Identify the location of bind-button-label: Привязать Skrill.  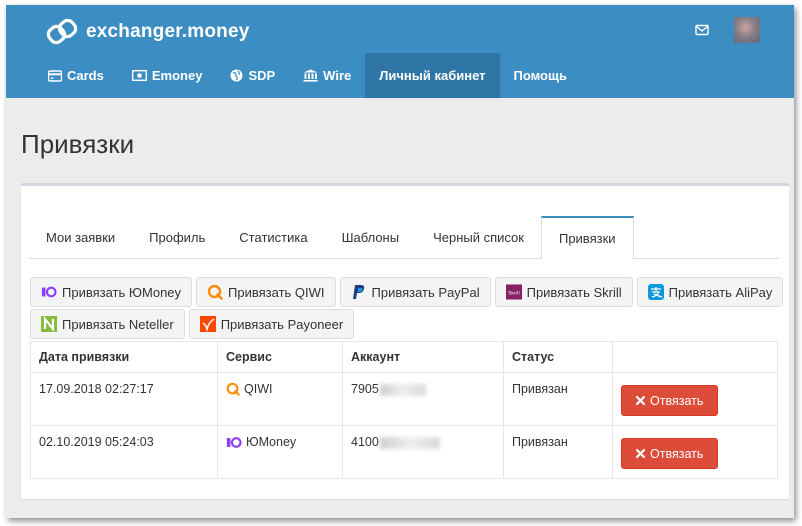
(574, 292).